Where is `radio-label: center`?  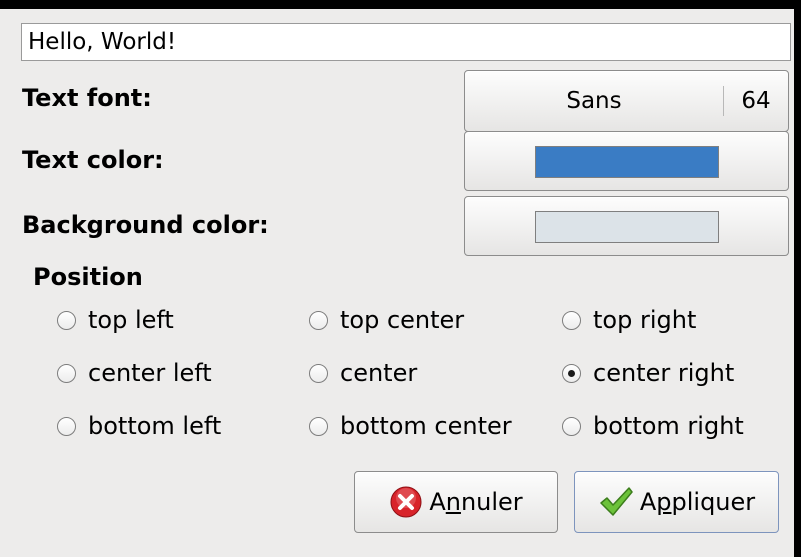
radio-label: center is located at coordinates (379, 373).